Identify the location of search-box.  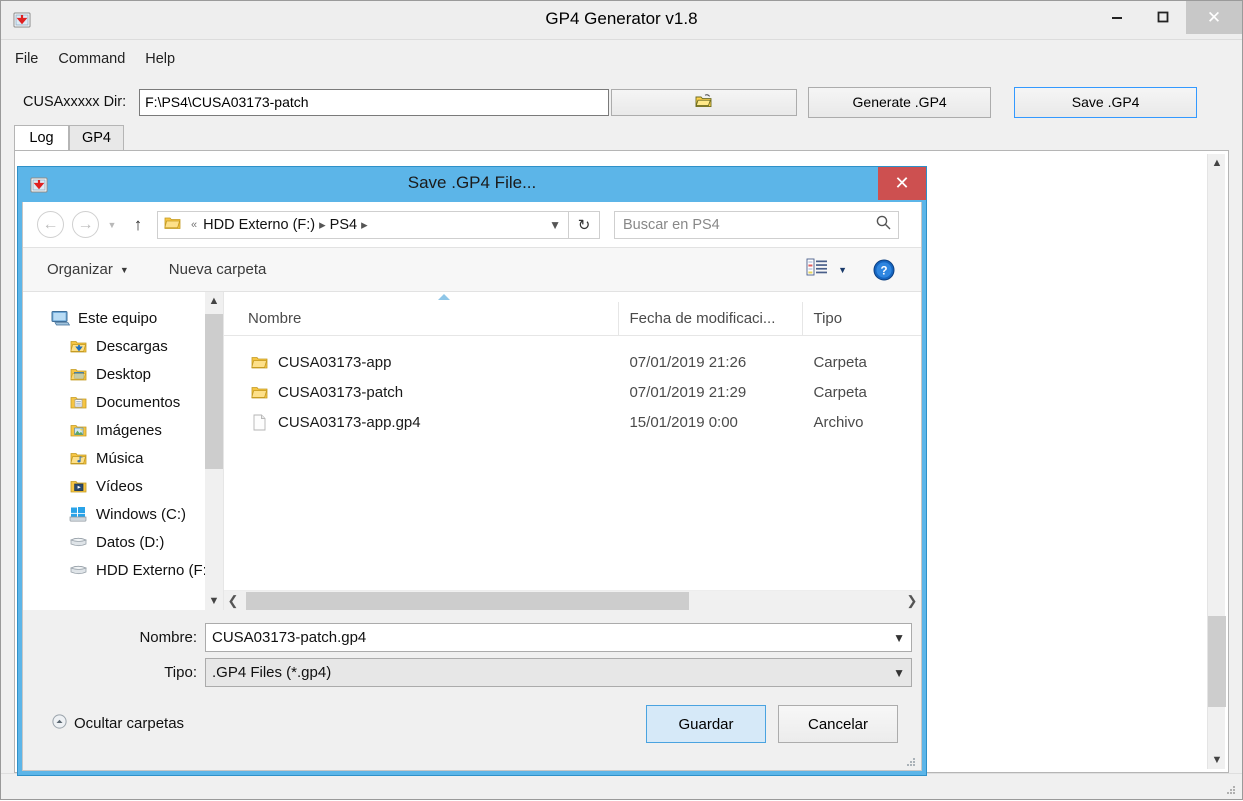
(756, 224).